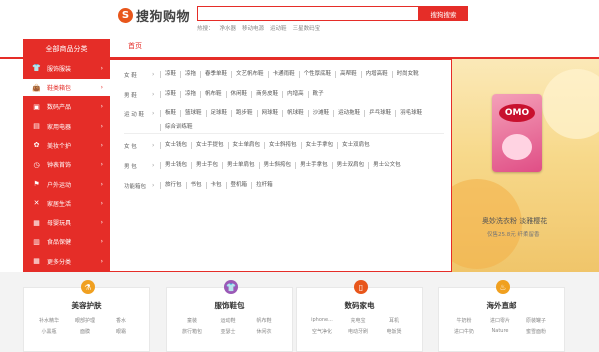  I want to click on category-link: 靴子, so click(317, 94).